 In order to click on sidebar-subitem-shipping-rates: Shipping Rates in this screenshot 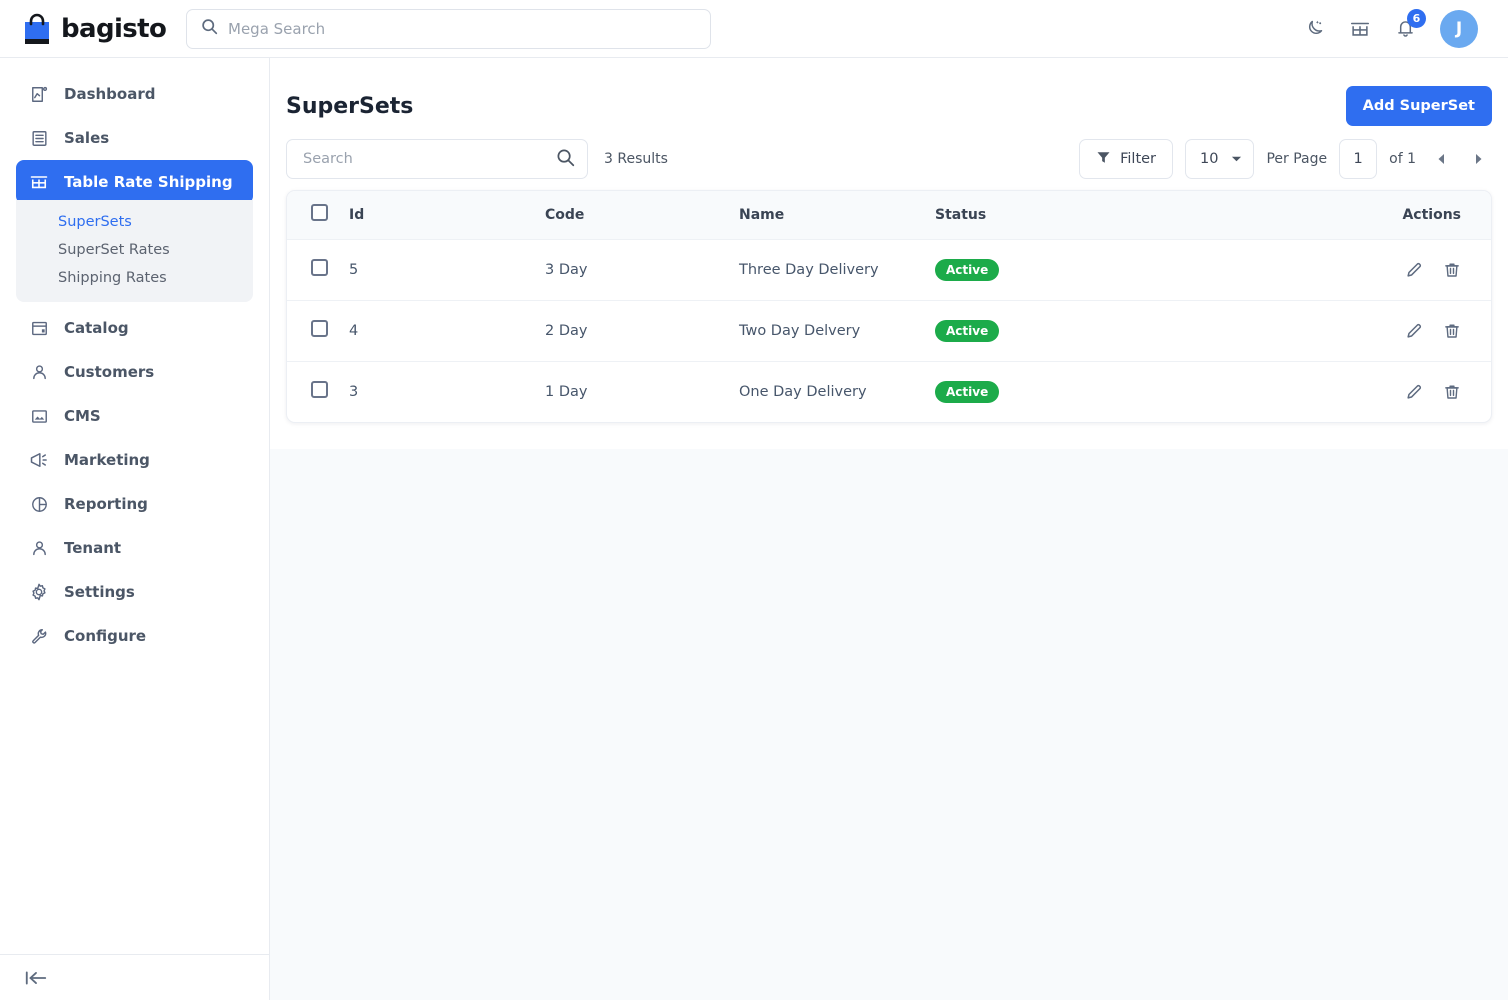, I will do `click(134, 278)`.